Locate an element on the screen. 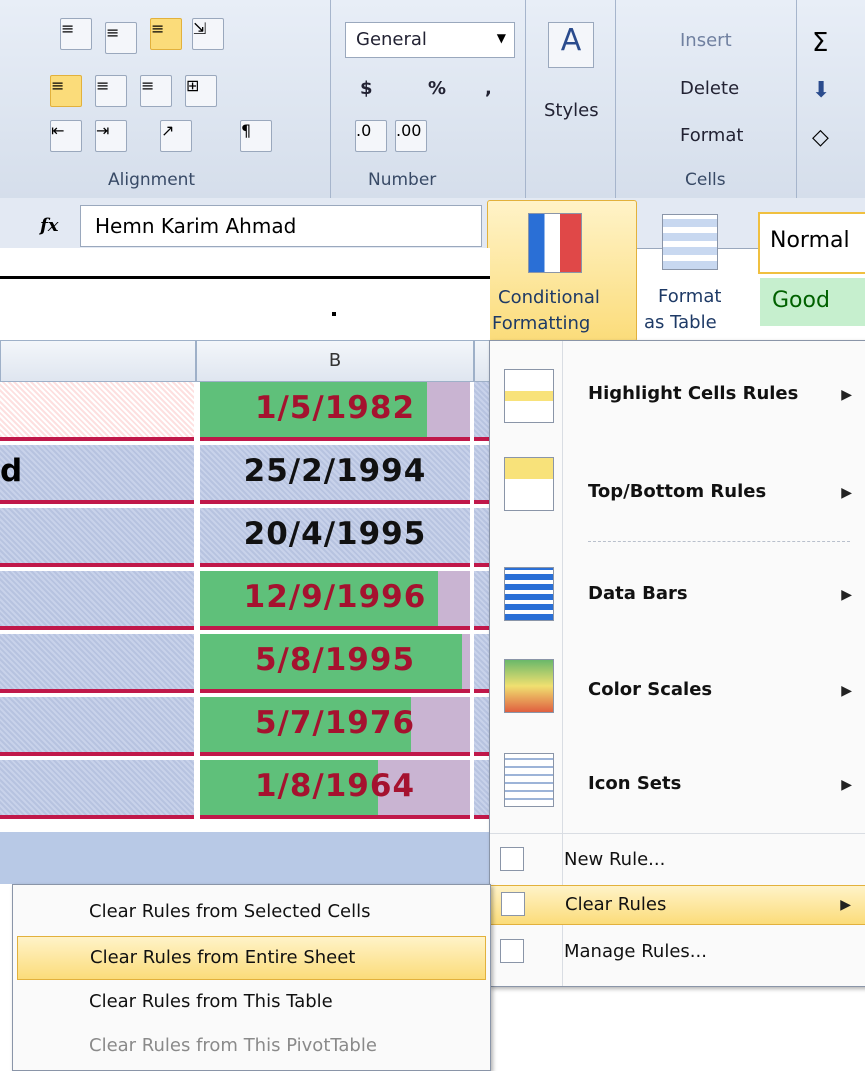 The image size is (865, 1071). decrease-indent-icon: ⇤ is located at coordinates (66, 136).